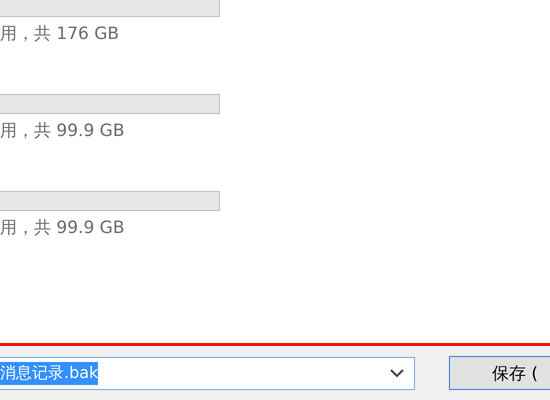 The width and height of the screenshot is (550, 400). Describe the element at coordinates (397, 373) in the screenshot. I see `chevron-down-icon` at that location.